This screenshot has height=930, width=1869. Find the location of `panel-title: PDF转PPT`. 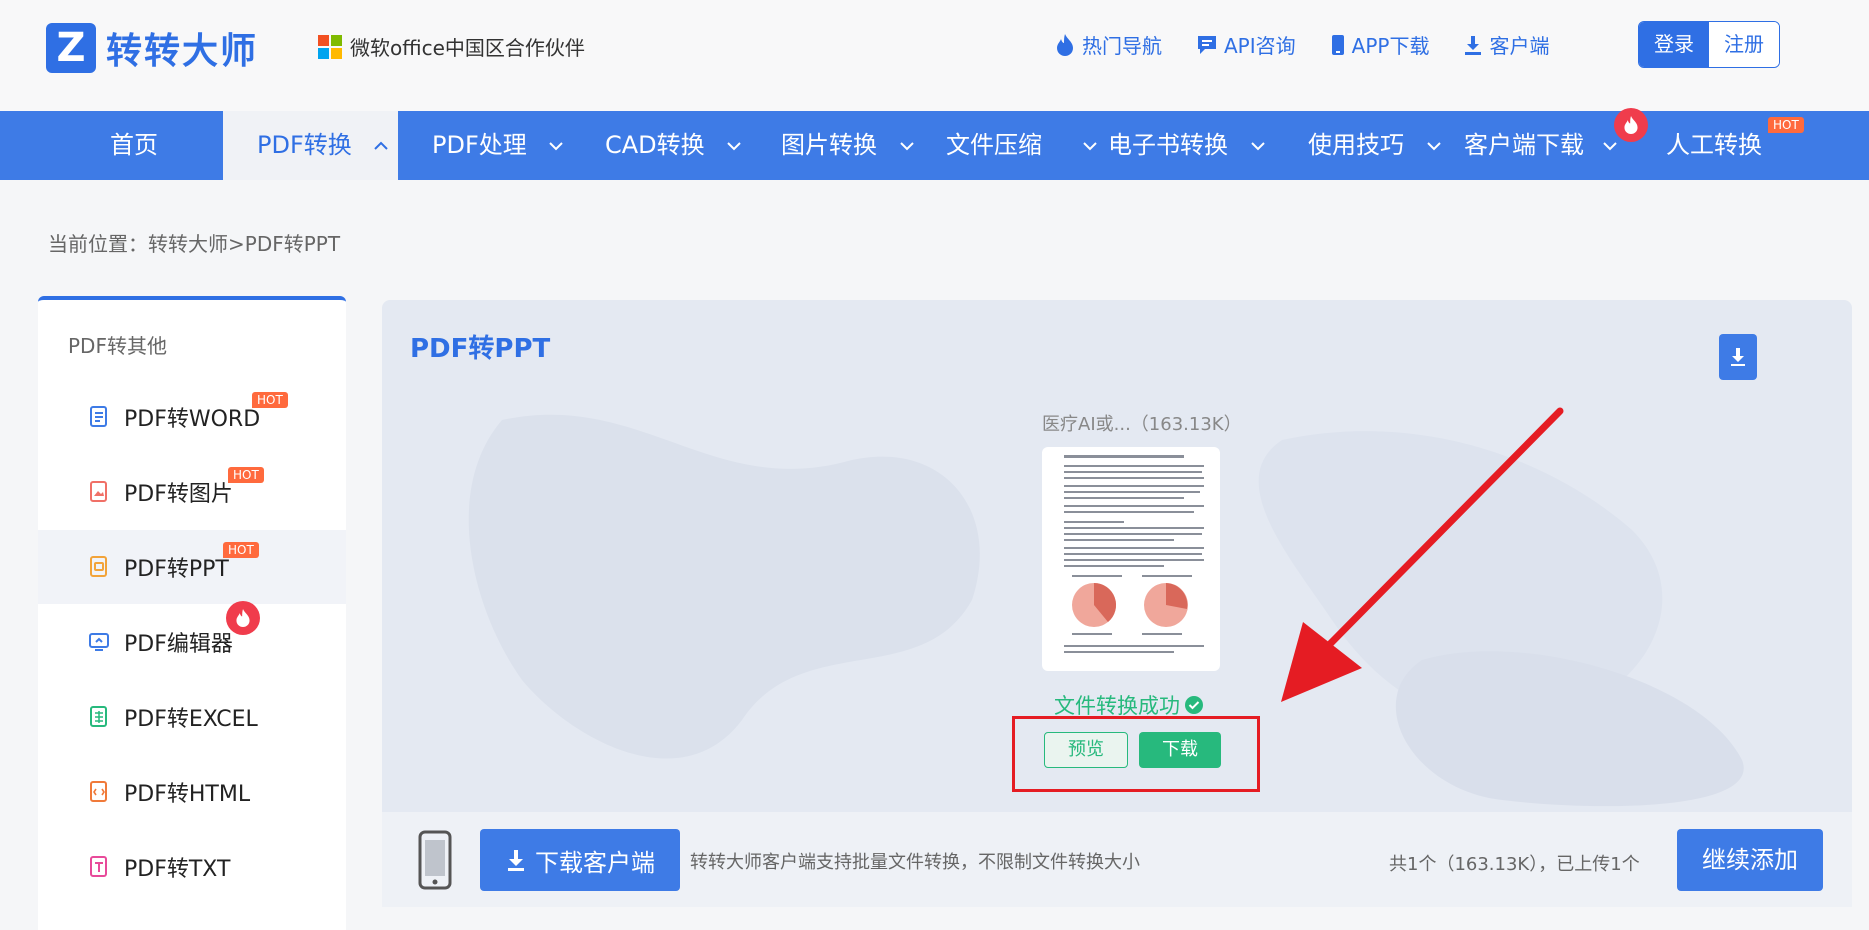

panel-title: PDF转PPT is located at coordinates (480, 349).